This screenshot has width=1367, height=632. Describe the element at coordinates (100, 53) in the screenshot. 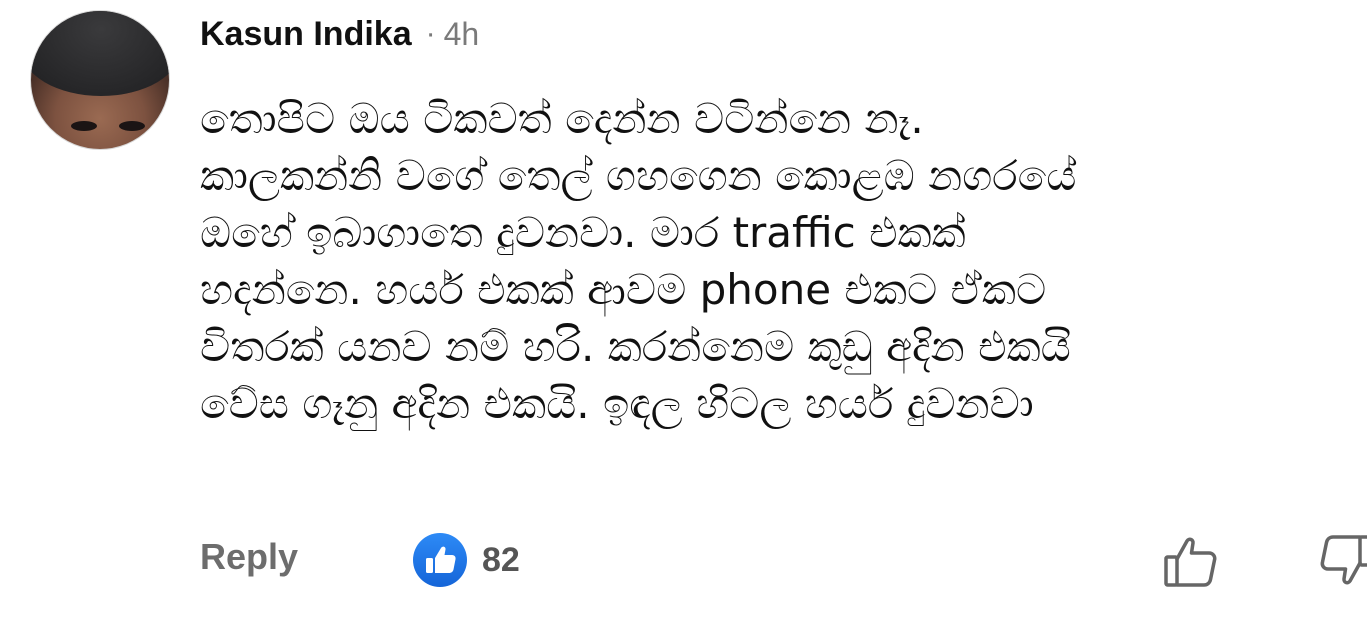

I see `avatar-hair` at that location.